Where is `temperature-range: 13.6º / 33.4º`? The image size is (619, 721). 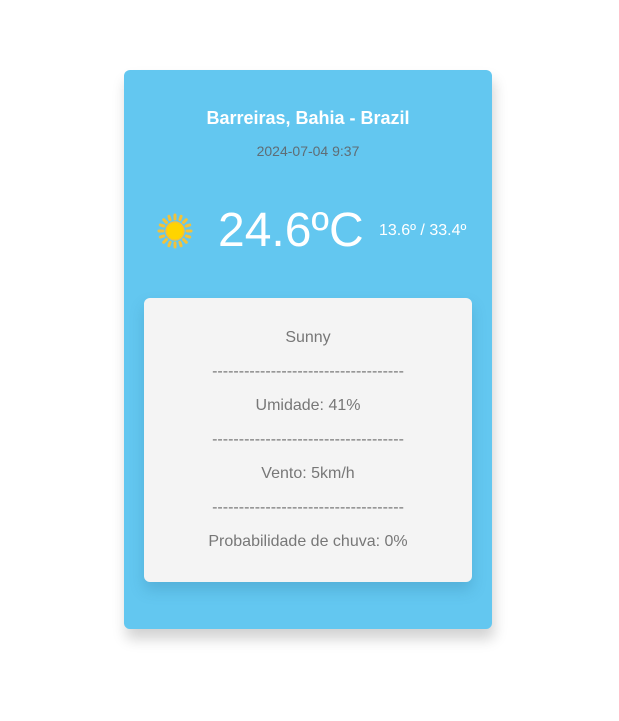
temperature-range: 13.6º / 33.4º is located at coordinates (423, 230).